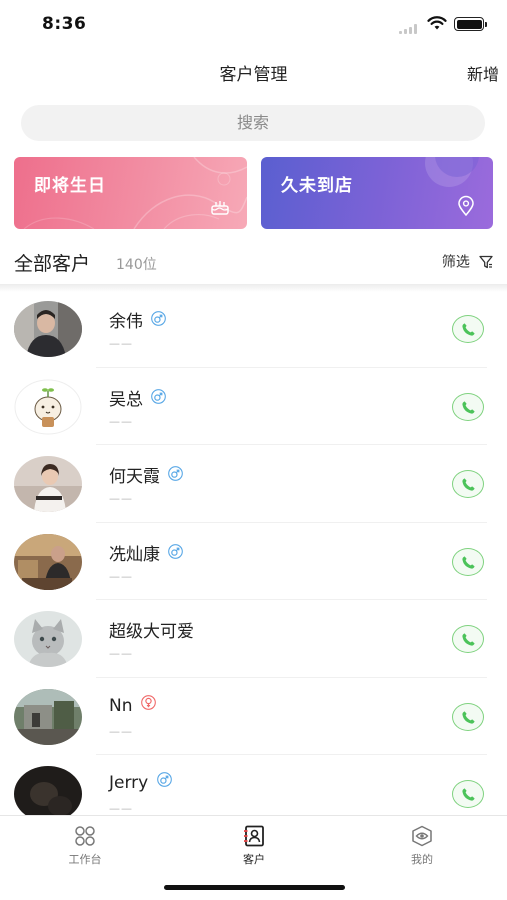 The height and width of the screenshot is (900, 507). I want to click on upcoming-birthday-label: 即将生日, so click(70, 186).